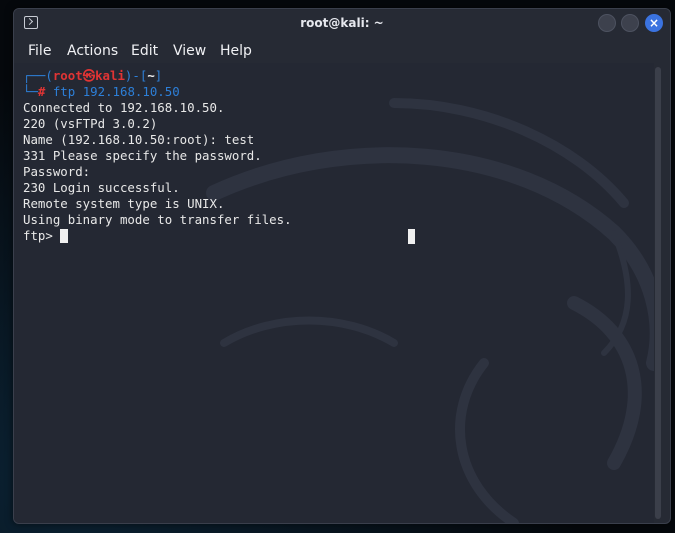  What do you see at coordinates (630, 23) in the screenshot?
I see `maximize-button` at bounding box center [630, 23].